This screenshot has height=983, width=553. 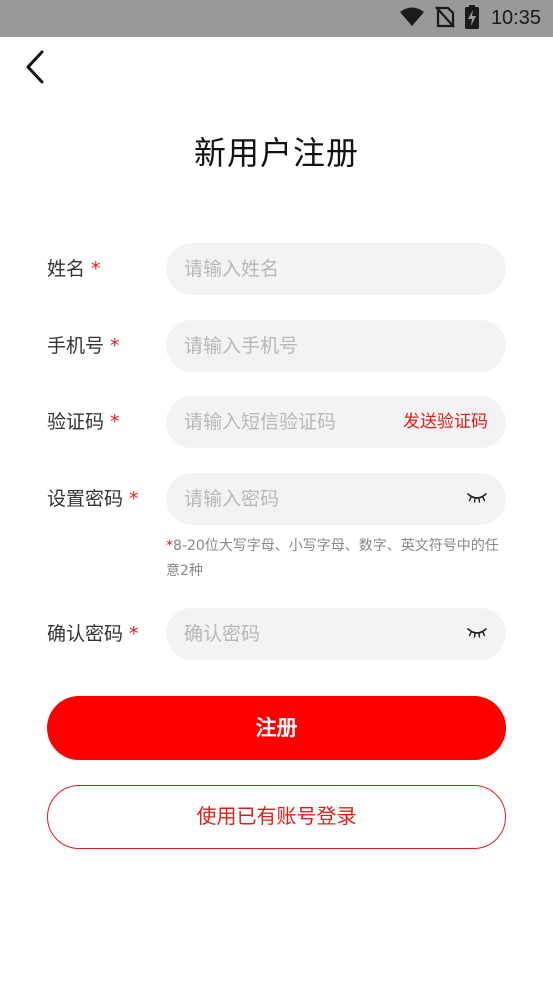 I want to click on name-input-box, so click(x=336, y=269).